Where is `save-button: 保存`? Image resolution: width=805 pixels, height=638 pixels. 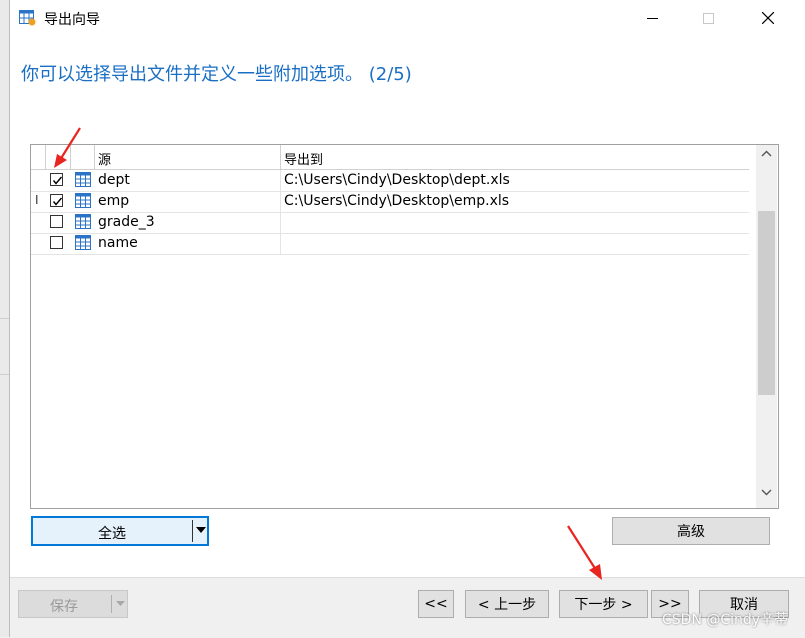 save-button: 保存 is located at coordinates (73, 604).